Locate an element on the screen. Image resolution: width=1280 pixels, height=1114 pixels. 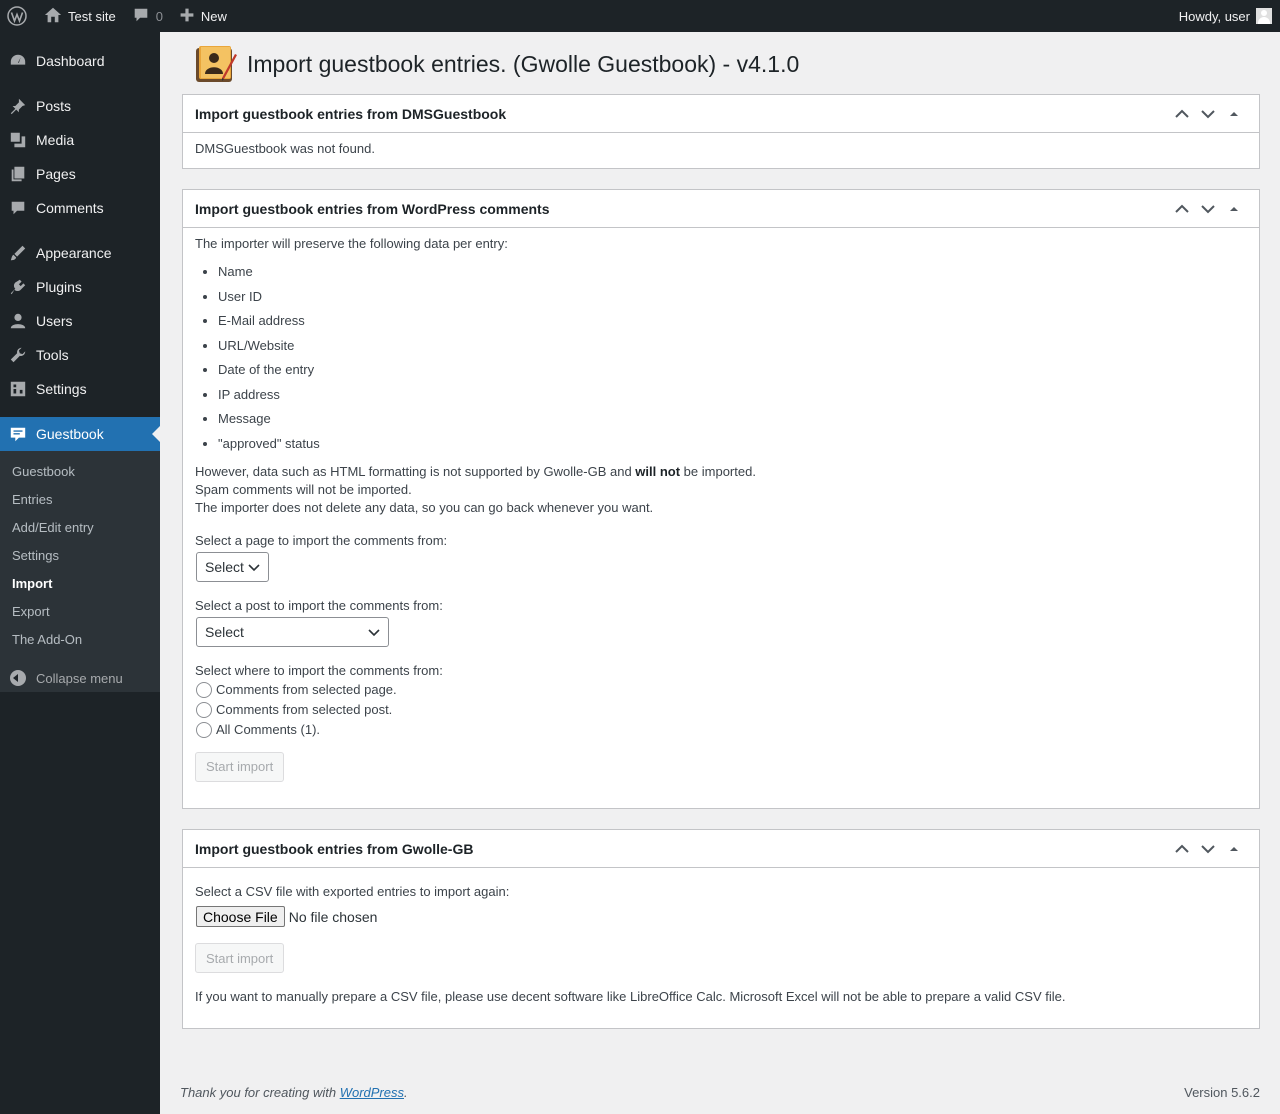
list-item: Message is located at coordinates (732, 419).